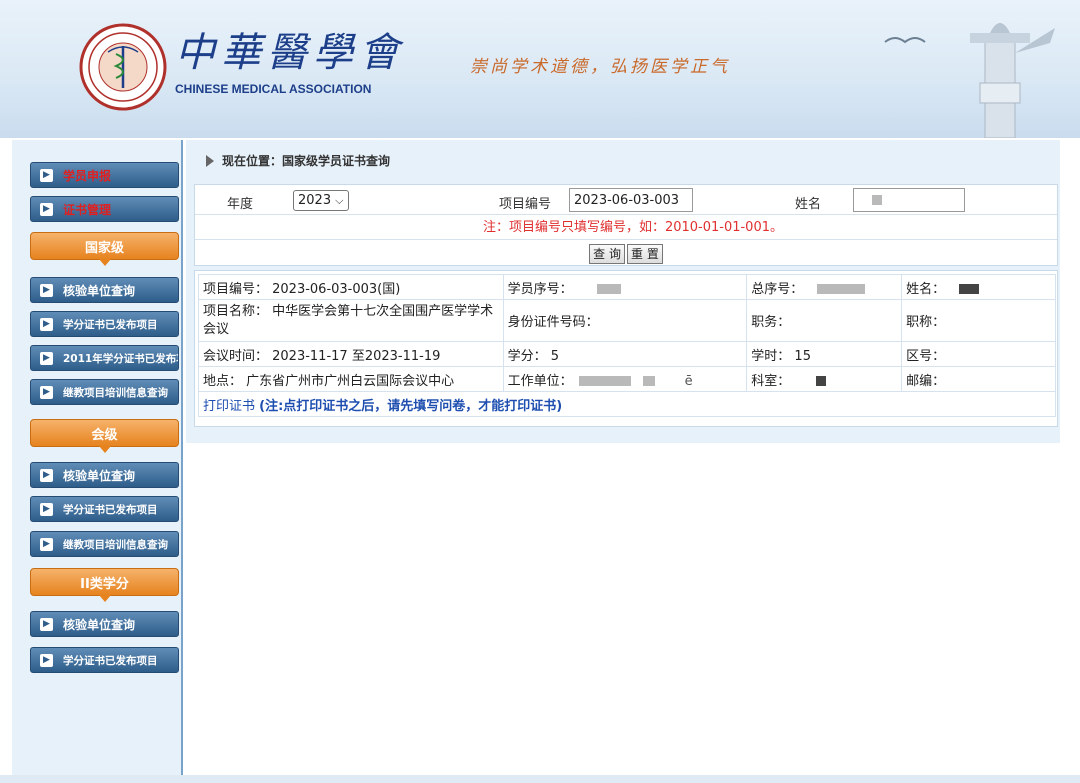 The height and width of the screenshot is (783, 1080). Describe the element at coordinates (525, 204) in the screenshot. I see `project-no-label: 项目编号` at that location.